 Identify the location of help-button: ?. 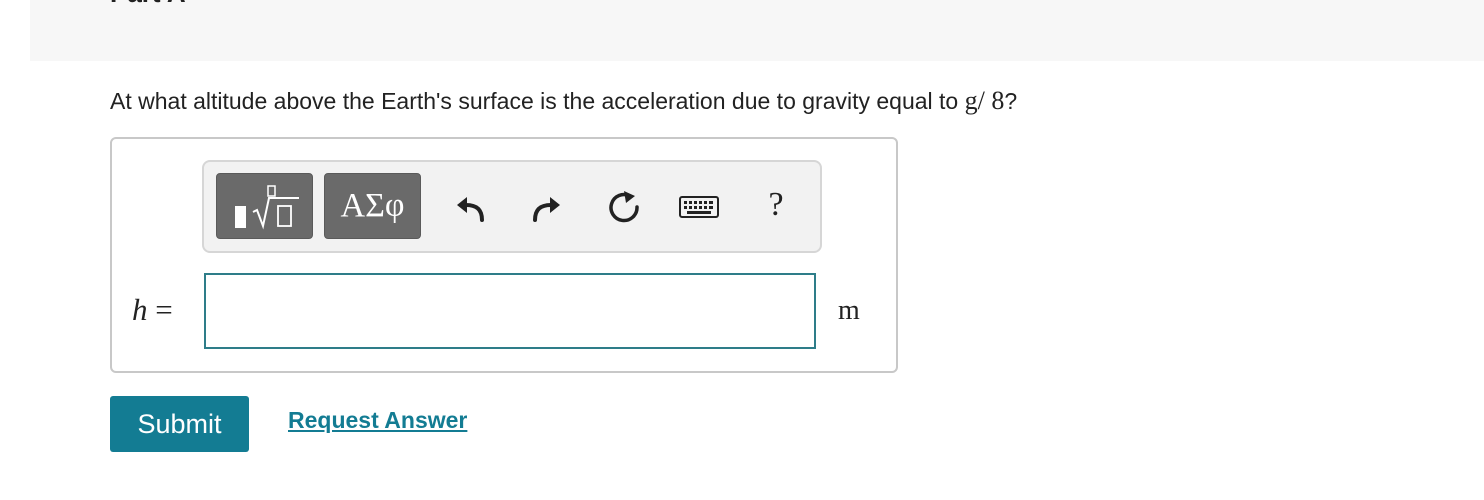
(776, 205).